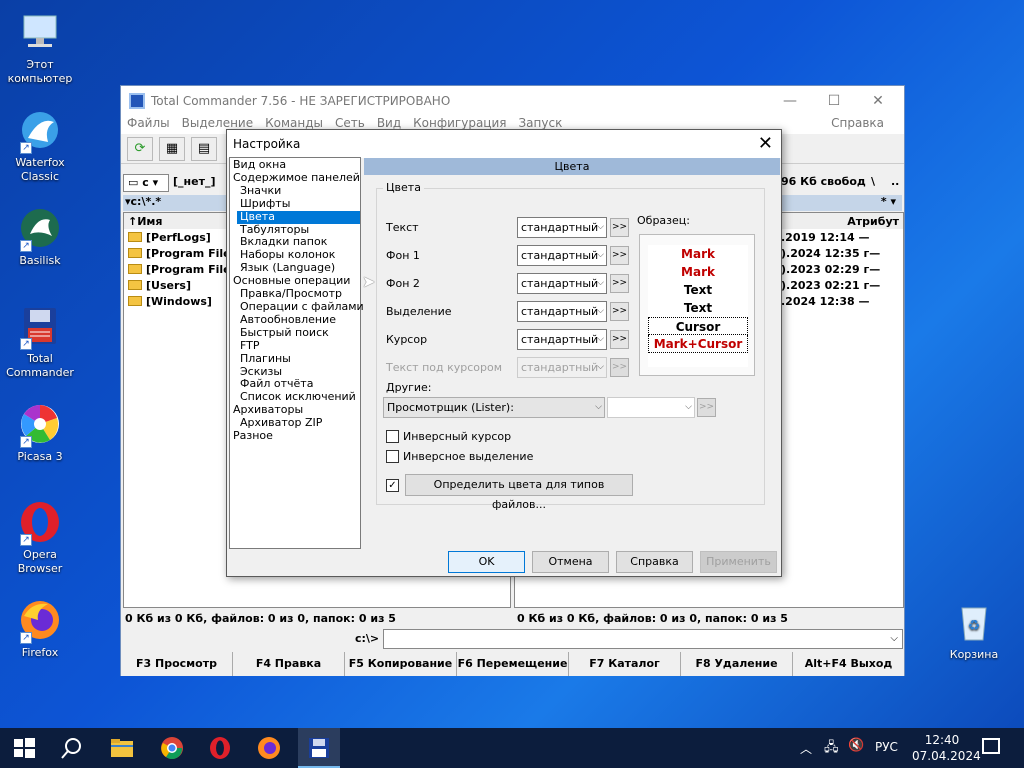 The image size is (1024, 768). What do you see at coordinates (494, 407) in the screenshot?
I see `other-element-select: Просмотрщик (Lister): ⌵` at bounding box center [494, 407].